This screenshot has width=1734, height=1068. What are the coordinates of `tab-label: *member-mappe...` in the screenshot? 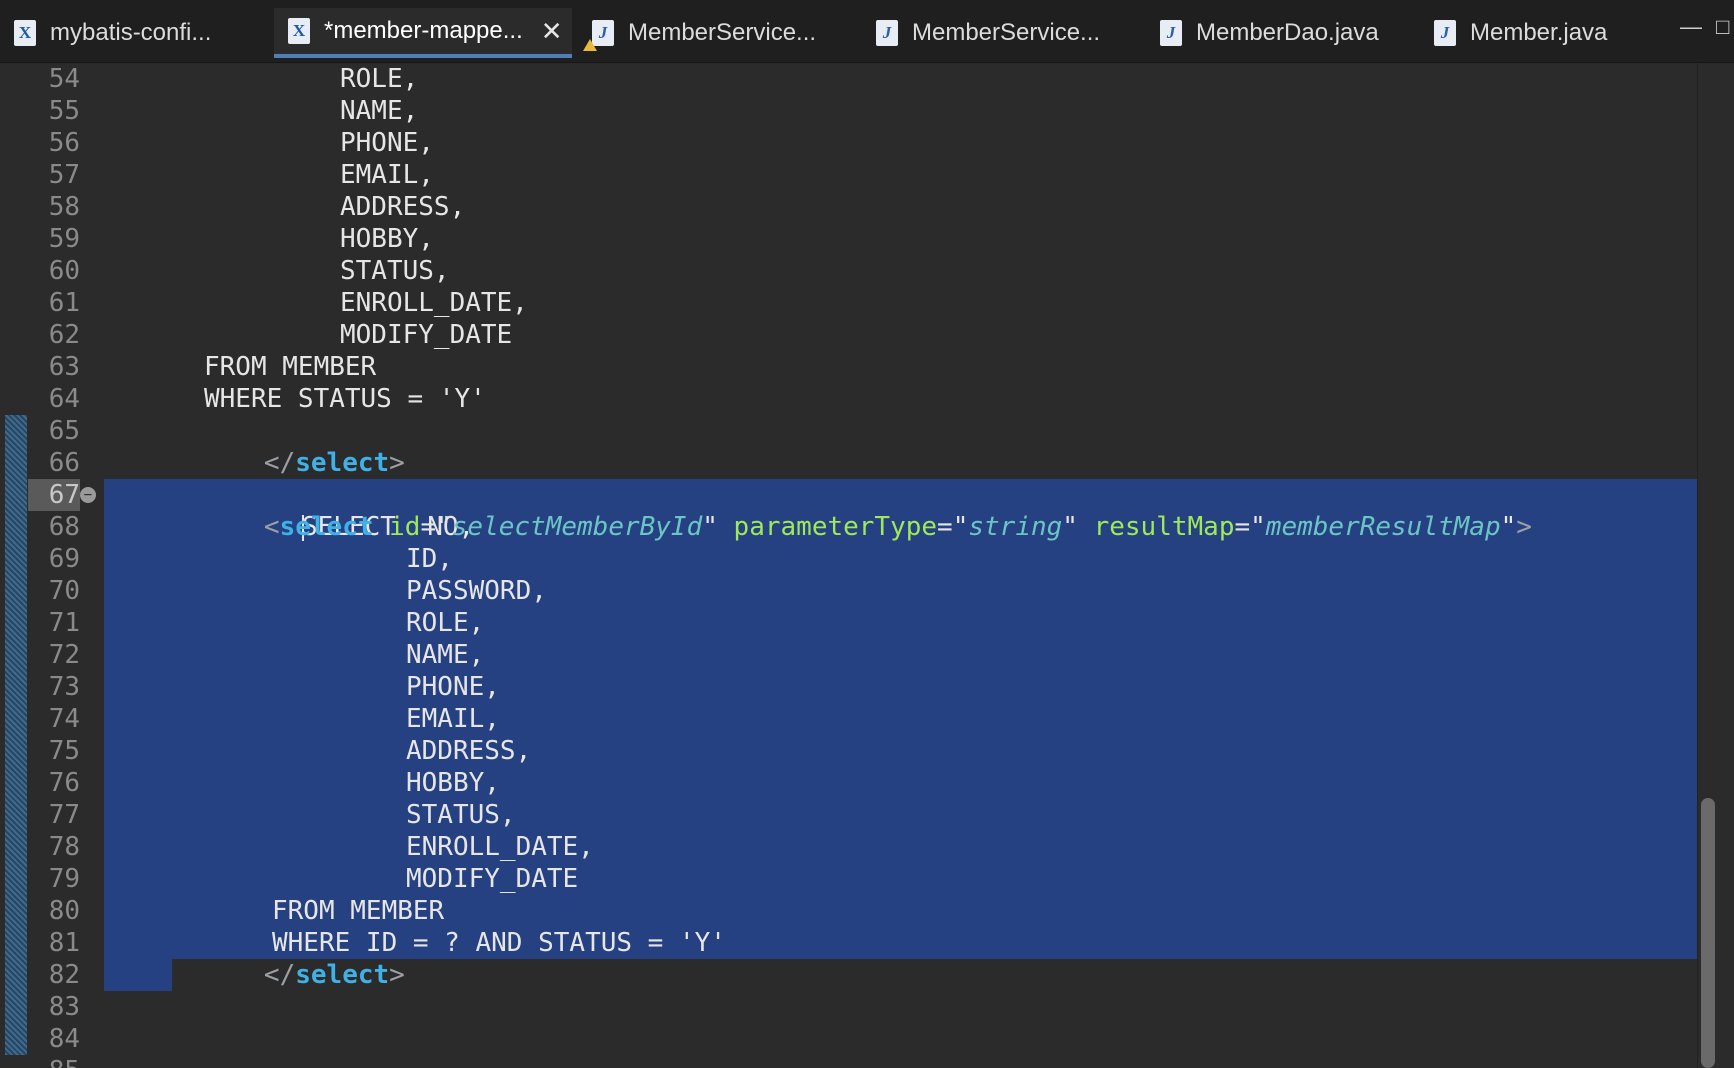 It's located at (423, 30).